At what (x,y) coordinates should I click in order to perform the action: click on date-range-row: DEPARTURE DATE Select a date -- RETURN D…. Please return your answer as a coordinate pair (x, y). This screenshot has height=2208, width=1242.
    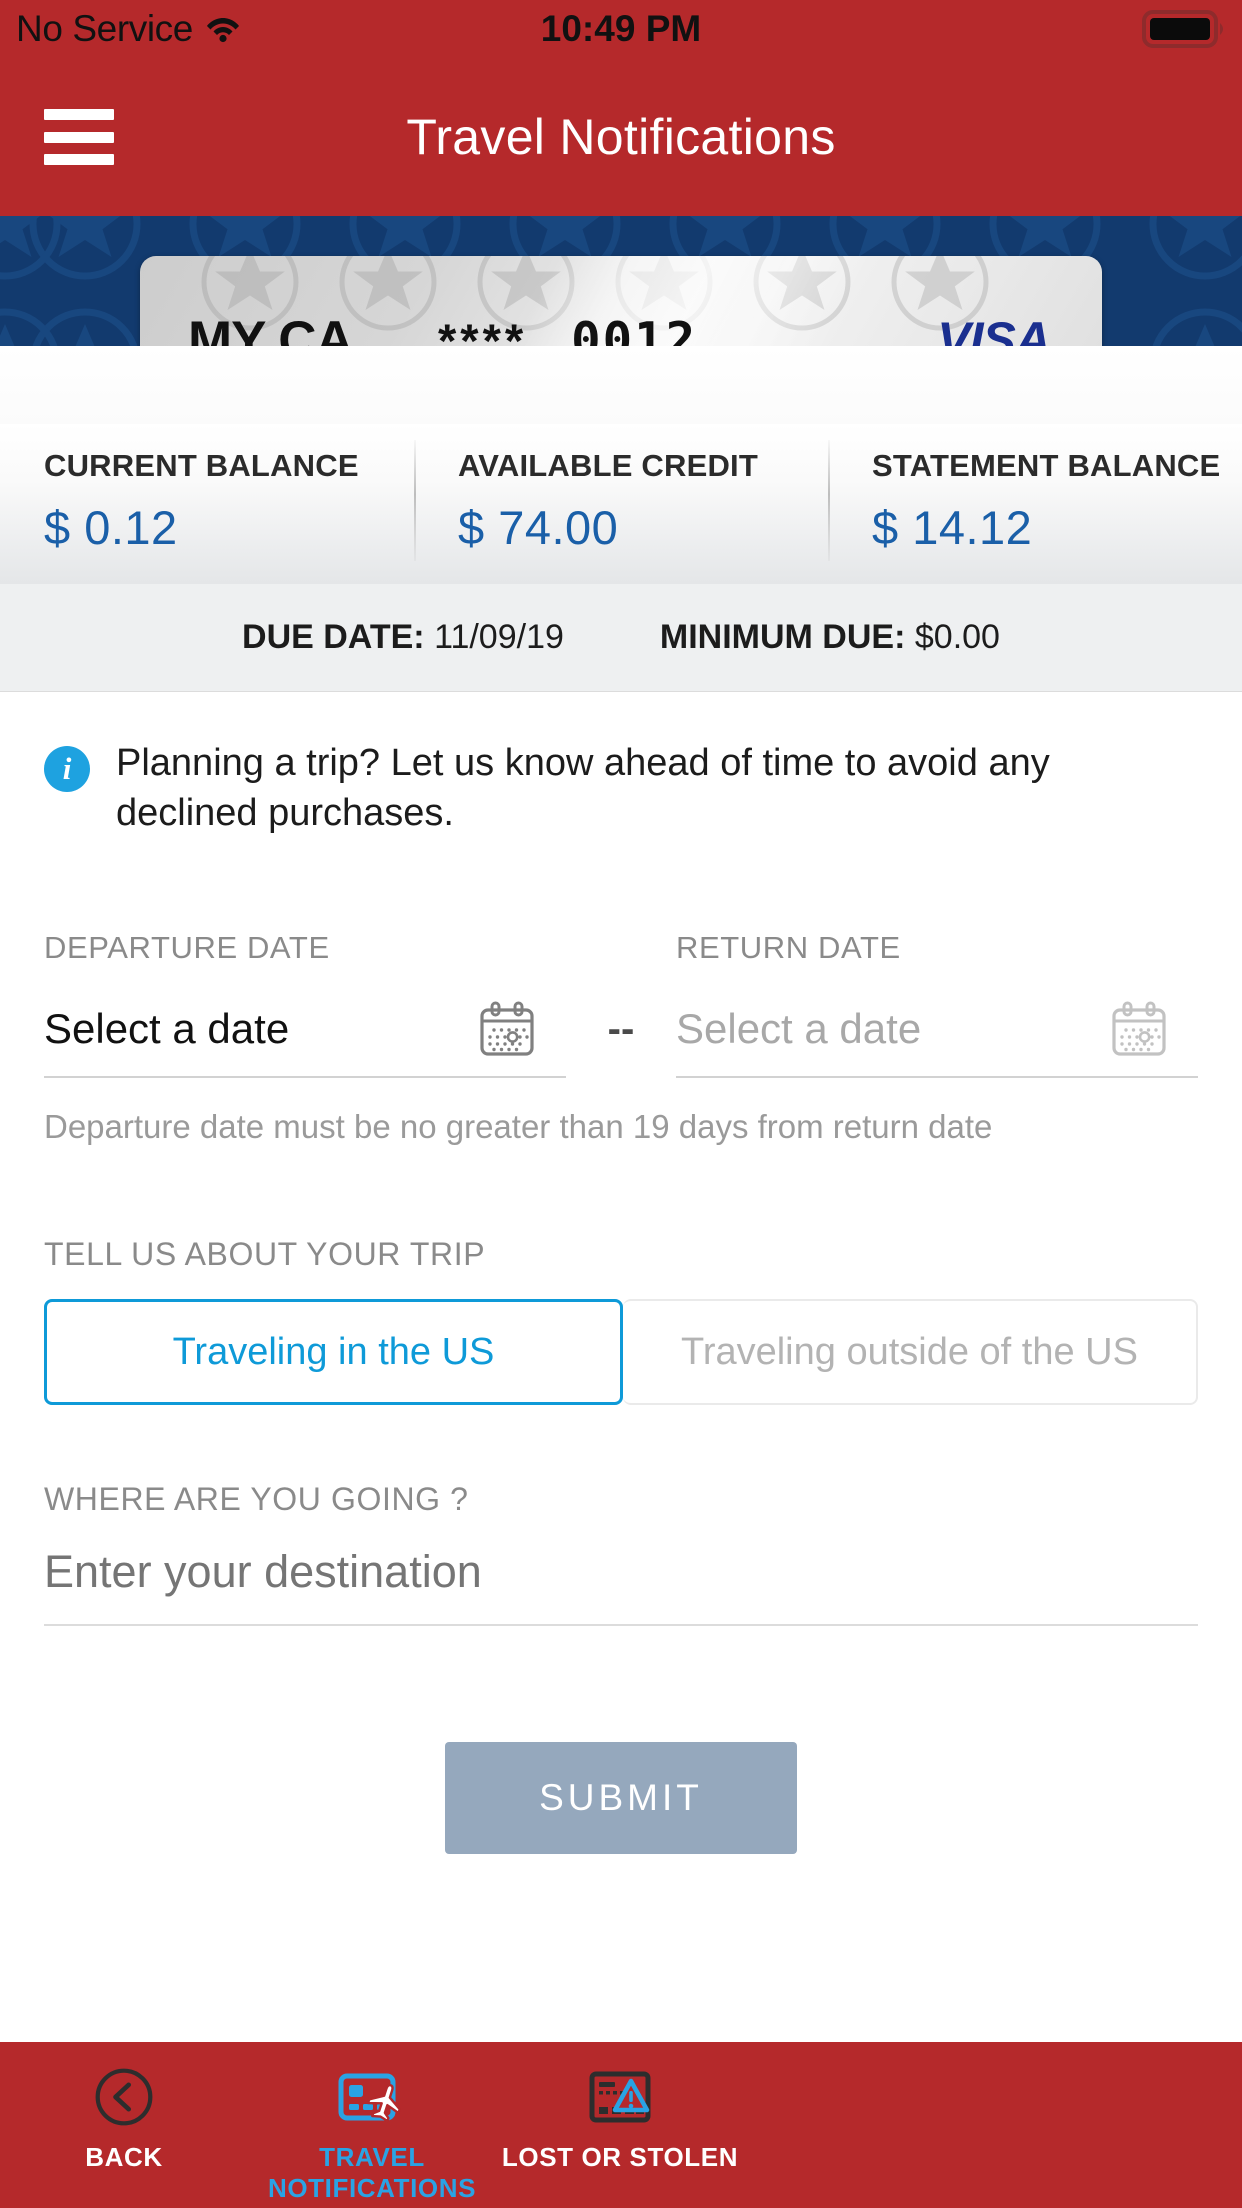
    Looking at the image, I should click on (621, 1004).